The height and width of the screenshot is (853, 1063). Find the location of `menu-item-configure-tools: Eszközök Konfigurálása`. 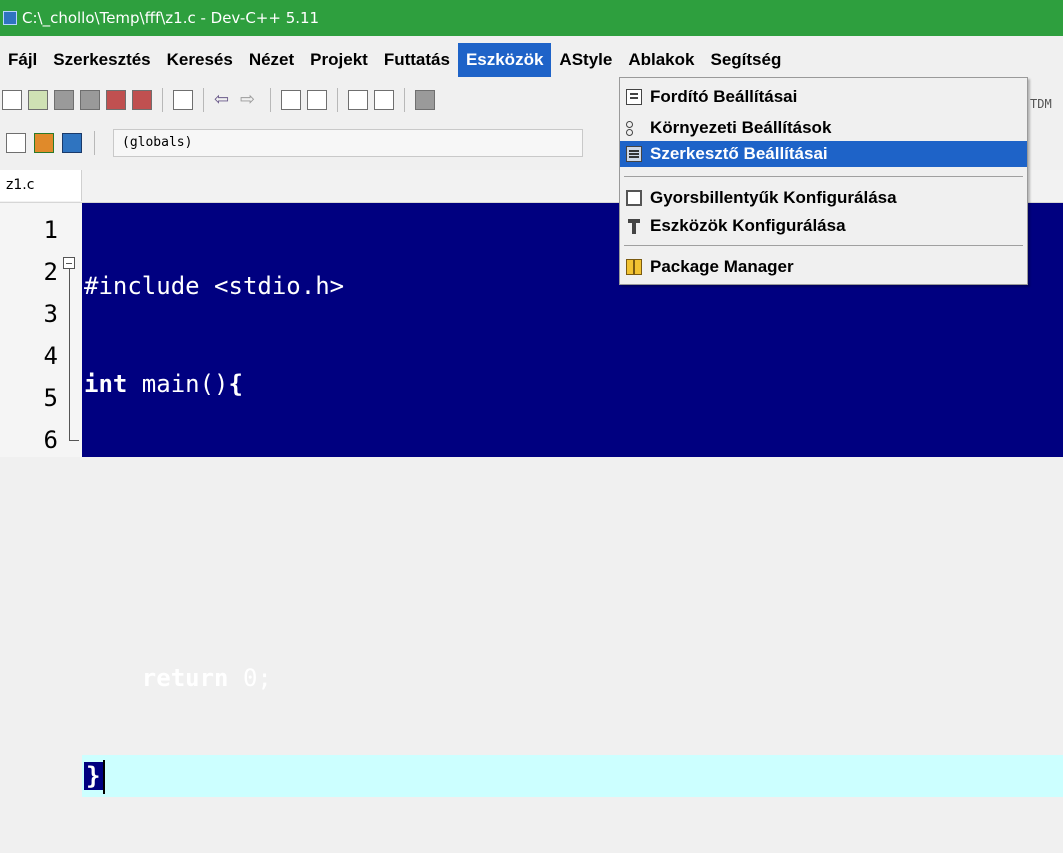

menu-item-configure-tools: Eszközök Konfigurálása is located at coordinates (823, 226).